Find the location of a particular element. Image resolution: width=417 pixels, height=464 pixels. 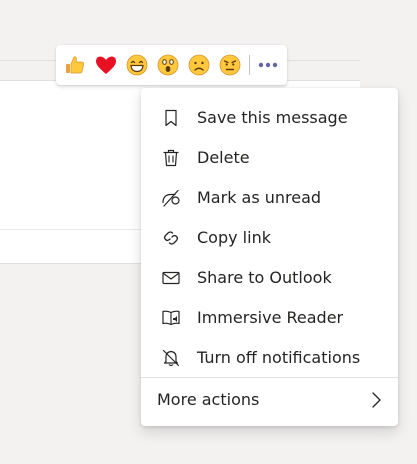

laughing-face-icon is located at coordinates (137, 65).